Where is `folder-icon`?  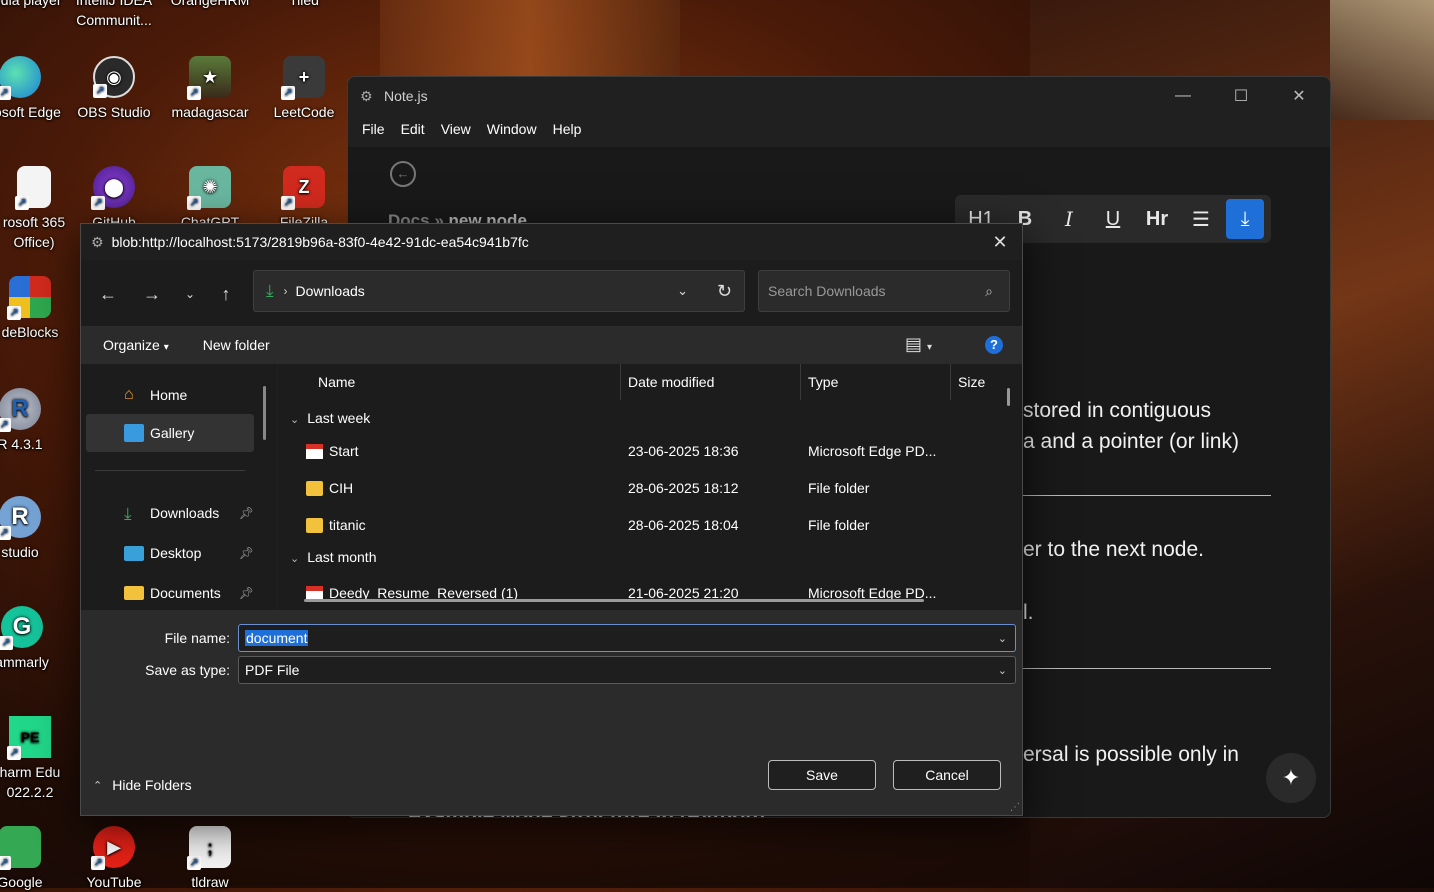 folder-icon is located at coordinates (314, 488).